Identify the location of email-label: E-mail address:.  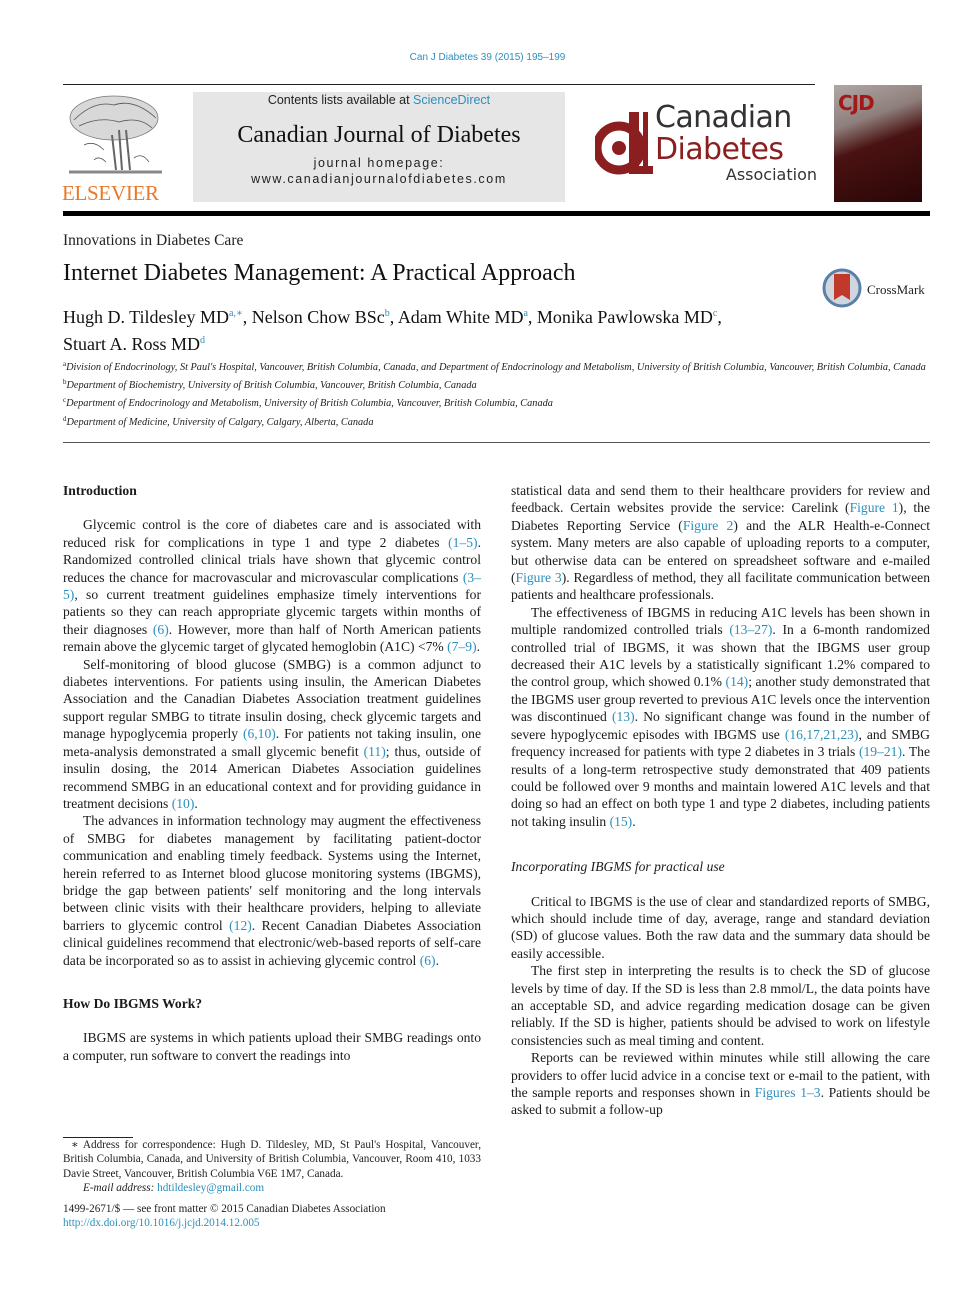
(119, 1188).